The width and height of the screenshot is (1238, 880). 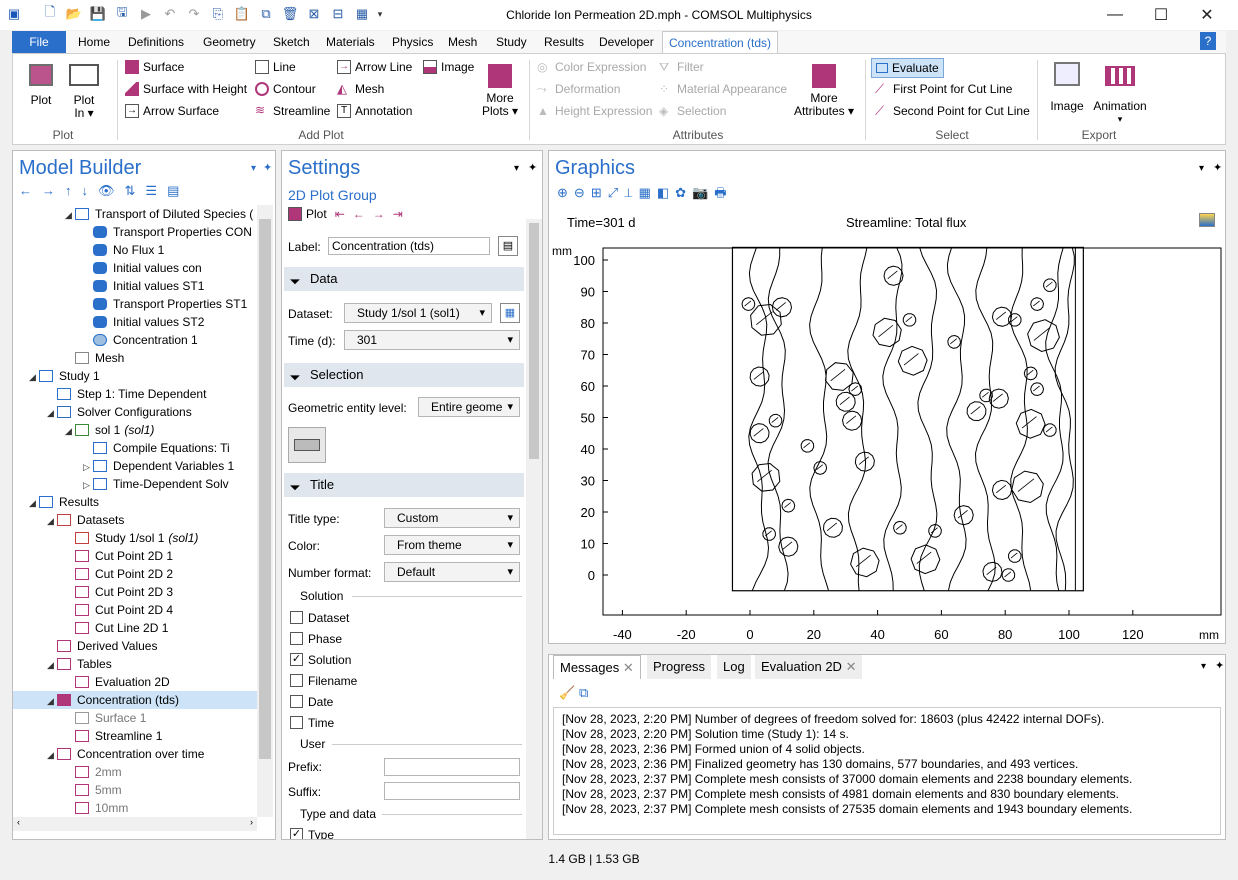 I want to click on tree-item: ◢ Concentration over time, so click(x=135, y=754).